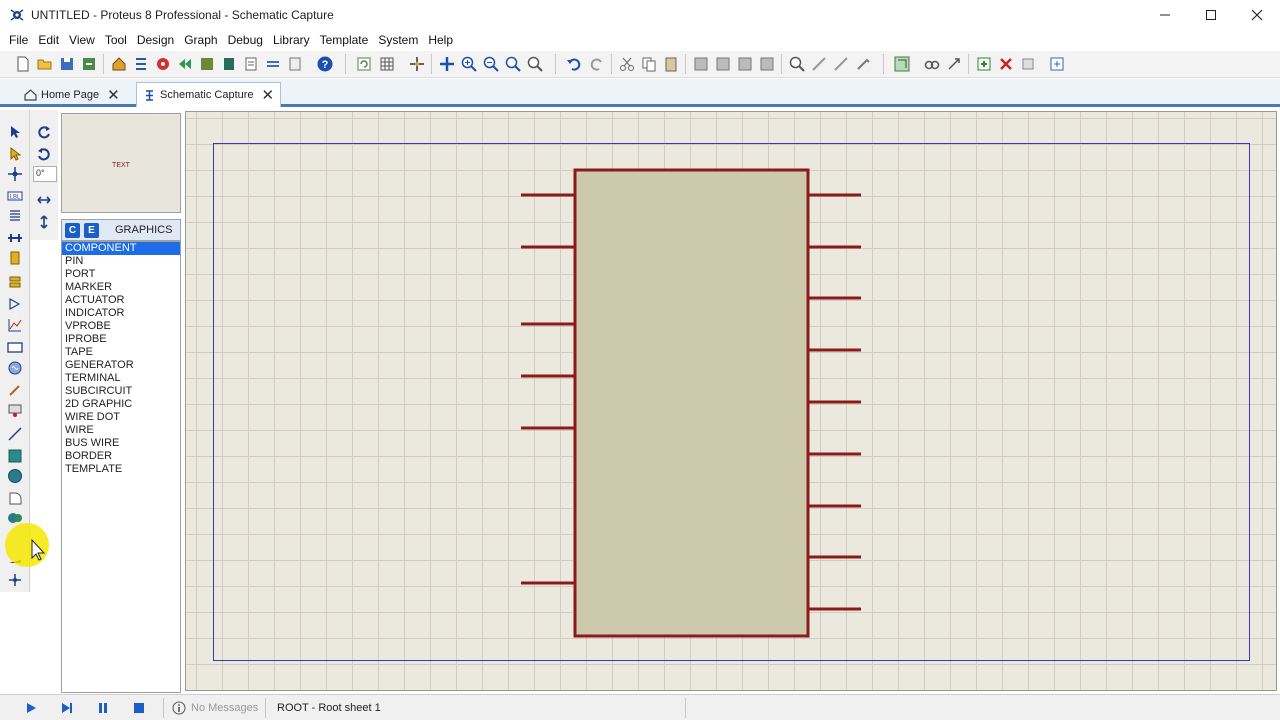 Image resolution: width=1280 pixels, height=720 pixels. Describe the element at coordinates (15, 196) in the screenshot. I see `wire-label-icon: LBL` at that location.